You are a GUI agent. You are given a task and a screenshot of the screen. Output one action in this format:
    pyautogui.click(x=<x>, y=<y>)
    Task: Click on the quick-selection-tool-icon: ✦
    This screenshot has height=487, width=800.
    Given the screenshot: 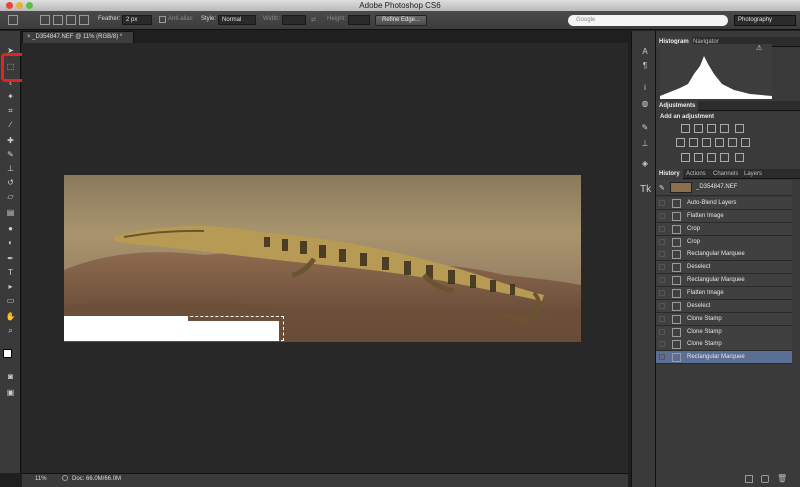 What is the action you would take?
    pyautogui.click(x=10, y=96)
    